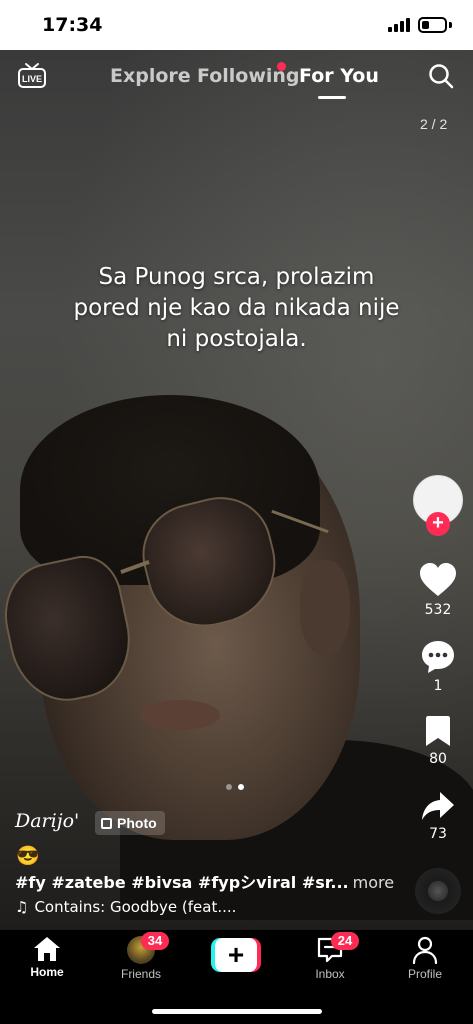 The height and width of the screenshot is (1024, 473). Describe the element at coordinates (438, 686) in the screenshot. I see `comment-count: 1` at that location.